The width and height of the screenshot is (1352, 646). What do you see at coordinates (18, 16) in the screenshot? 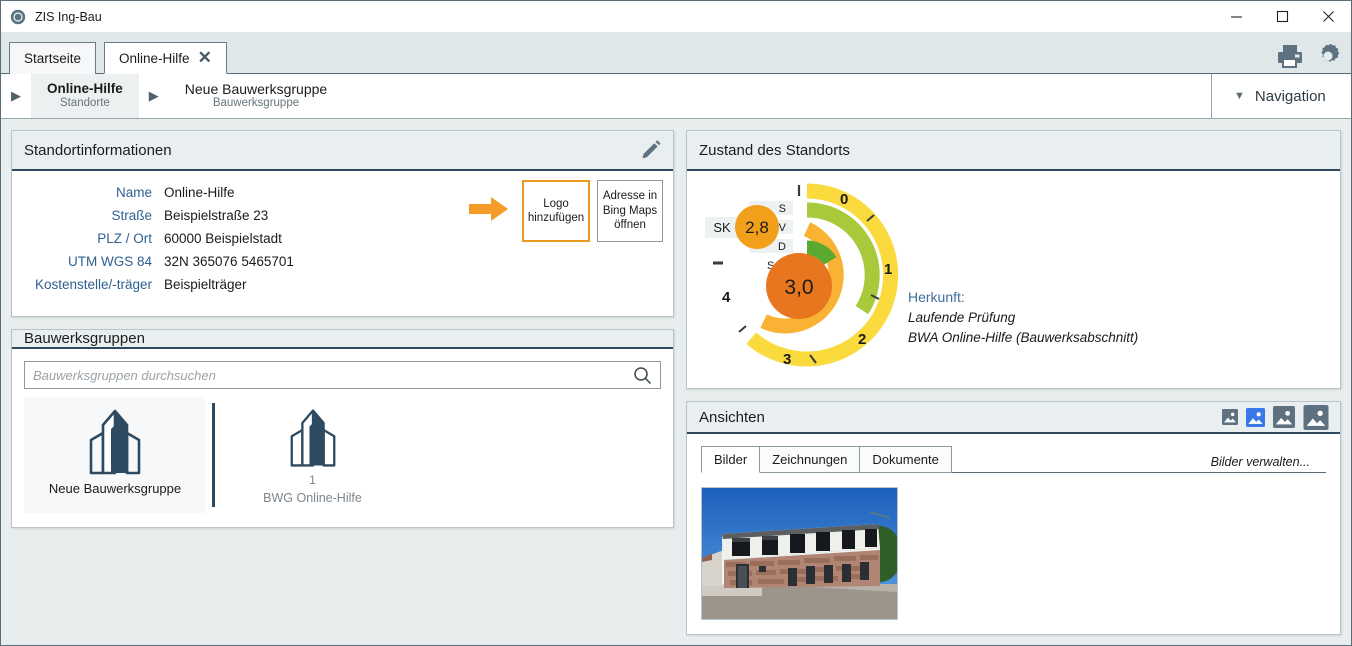
I see `app-circle-icon` at bounding box center [18, 16].